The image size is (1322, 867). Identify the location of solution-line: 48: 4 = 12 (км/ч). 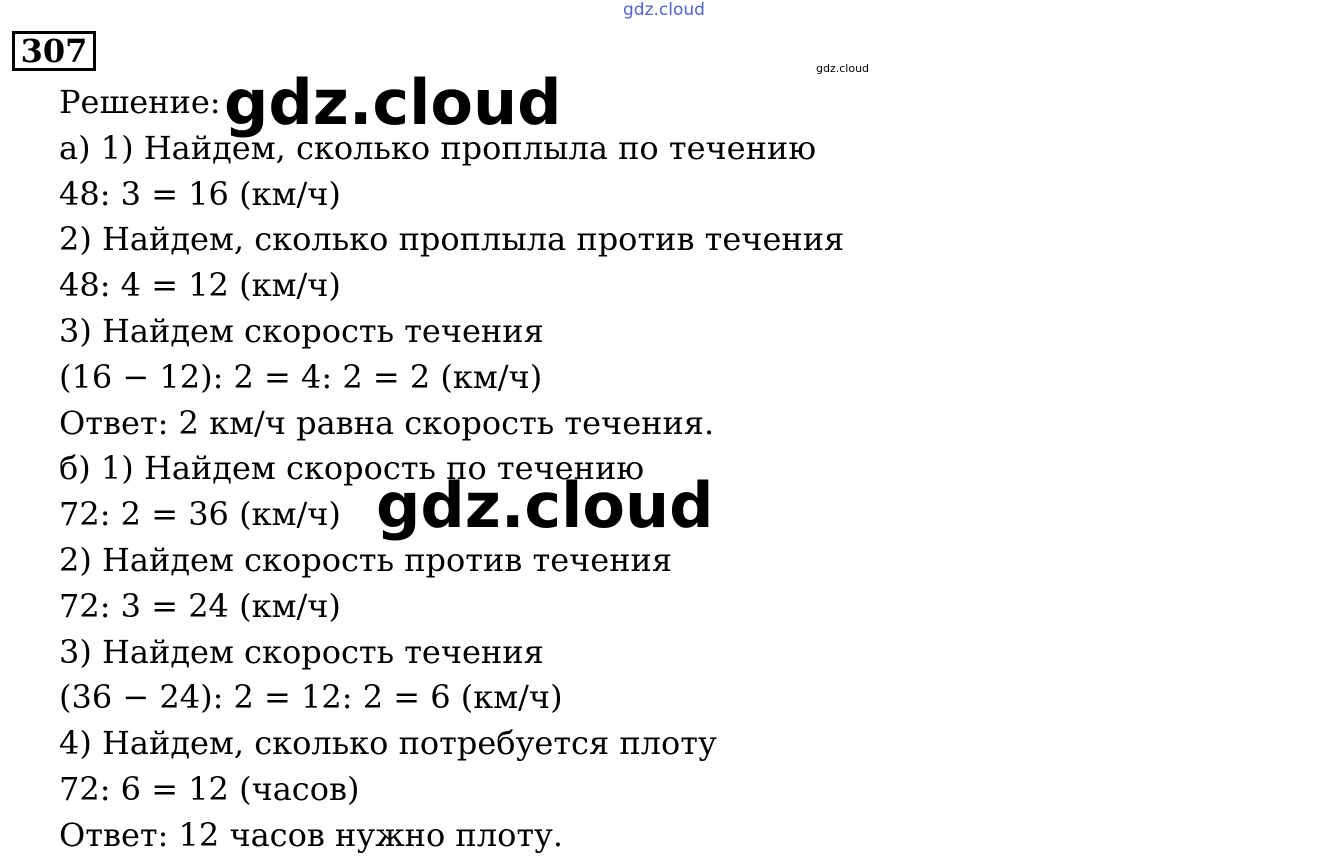
(200, 285).